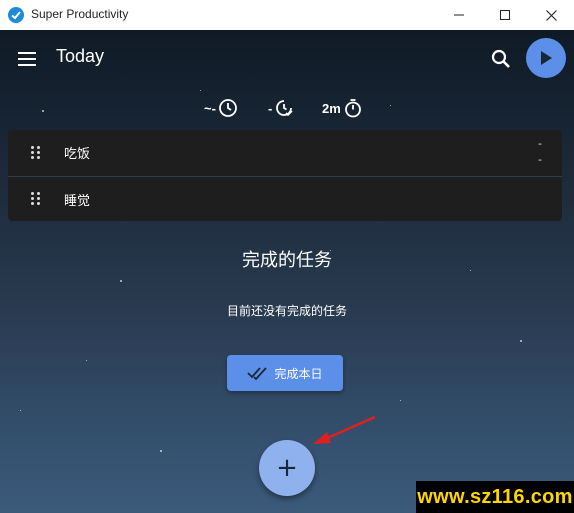 This screenshot has height=513, width=574. What do you see at coordinates (77, 199) in the screenshot?
I see `task-title: 睡觉` at bounding box center [77, 199].